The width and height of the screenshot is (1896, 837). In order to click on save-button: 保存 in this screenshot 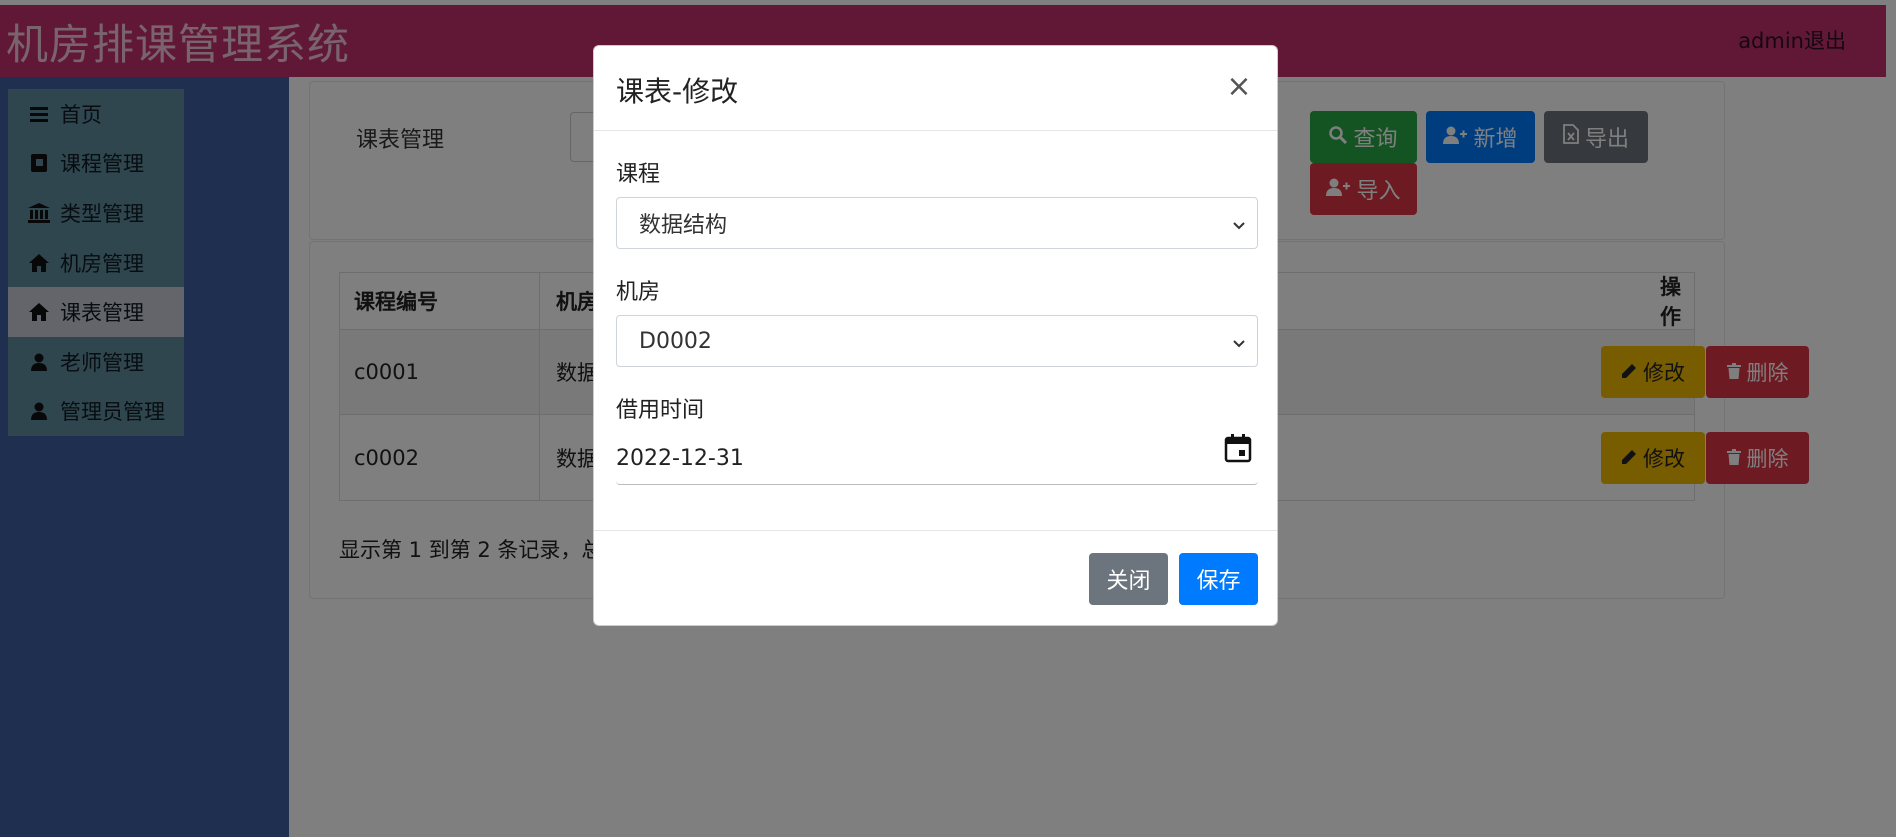, I will do `click(1218, 579)`.